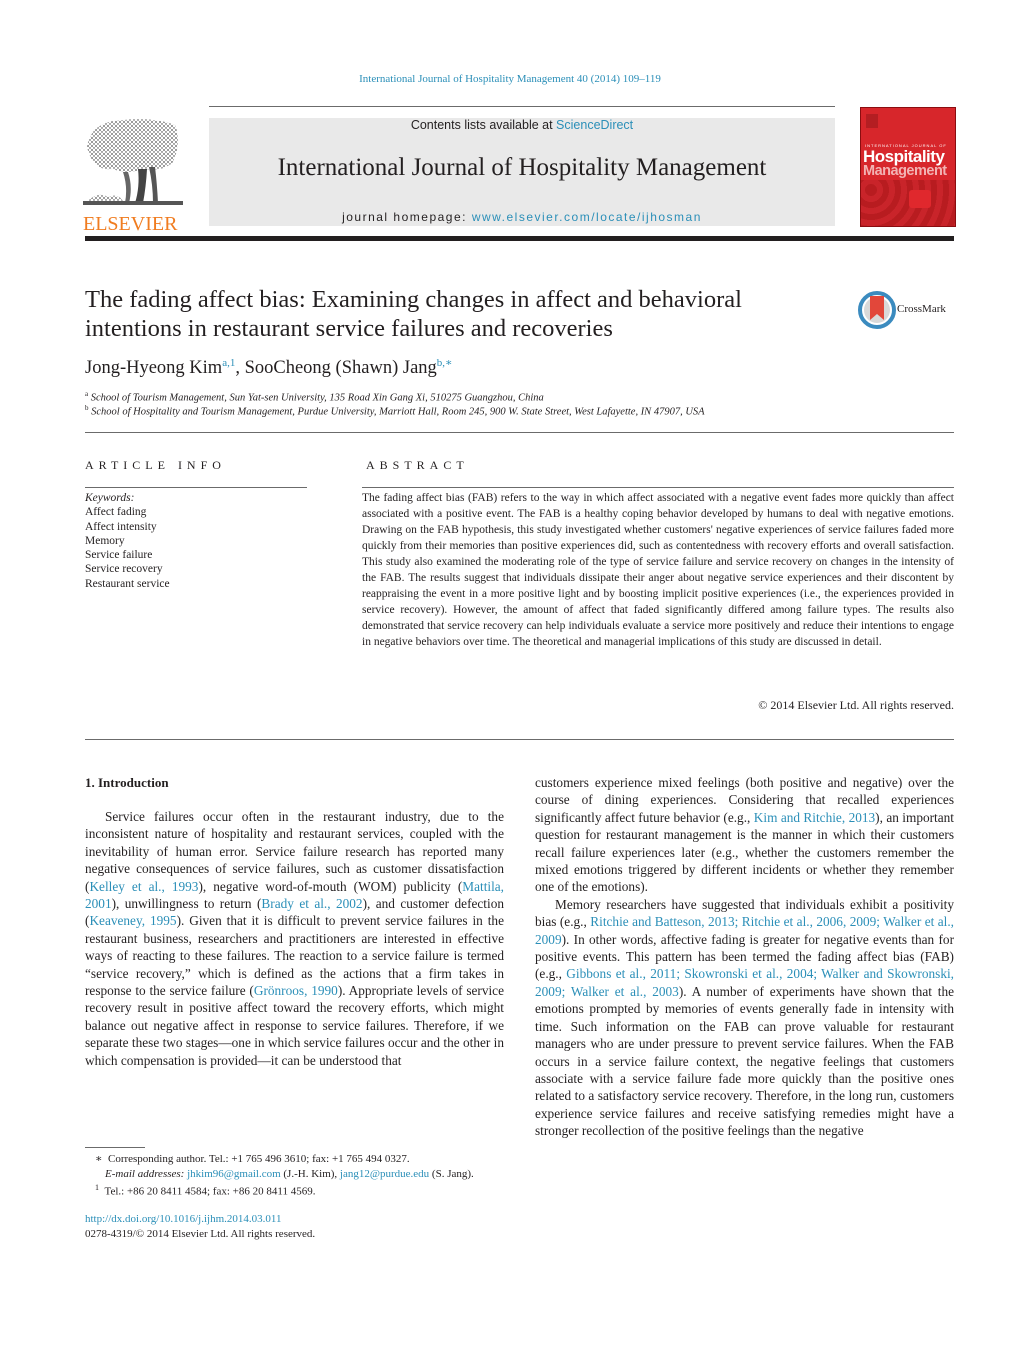 This screenshot has height=1351, width=1020. I want to click on crossmark-label: CrossMark, so click(921, 309).